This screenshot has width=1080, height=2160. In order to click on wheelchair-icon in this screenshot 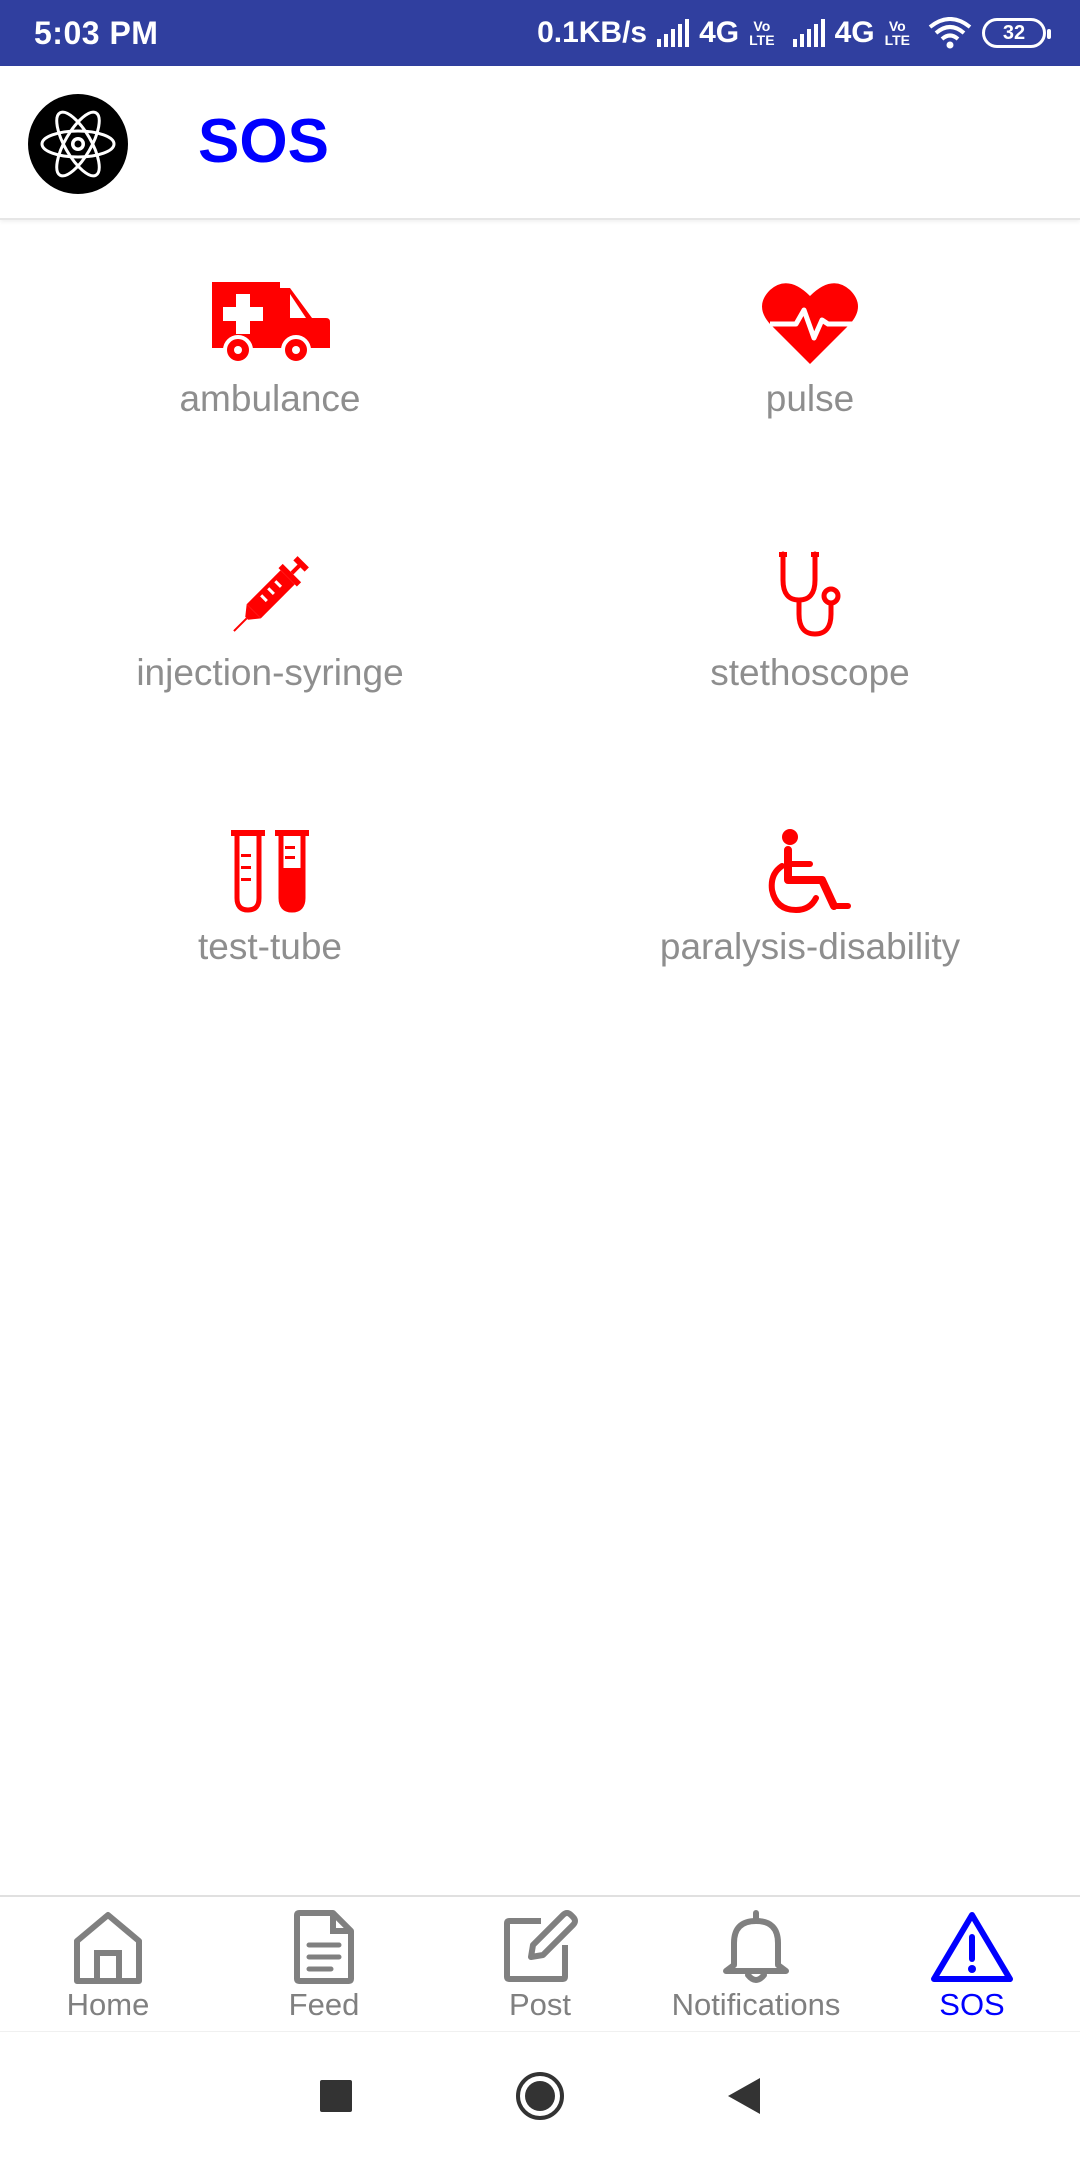, I will do `click(810, 866)`.